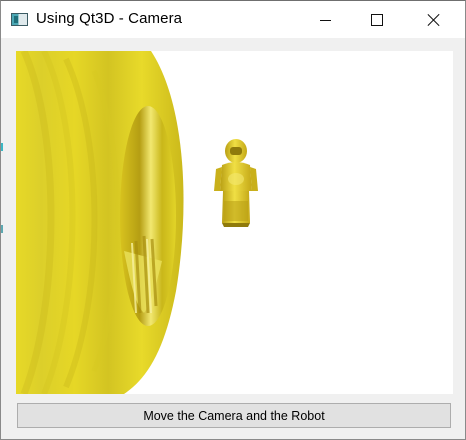 The height and width of the screenshot is (440, 466). What do you see at coordinates (234, 415) in the screenshot?
I see `move-camera-robot-button: Move the Camera and the Robot` at bounding box center [234, 415].